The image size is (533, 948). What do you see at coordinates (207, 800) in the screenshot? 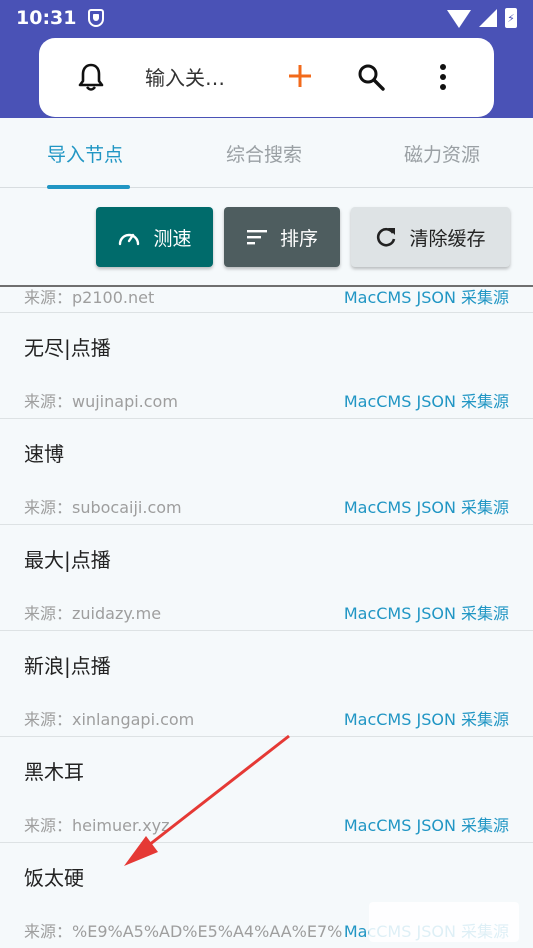
I see `annotation-arrow-icon` at bounding box center [207, 800].